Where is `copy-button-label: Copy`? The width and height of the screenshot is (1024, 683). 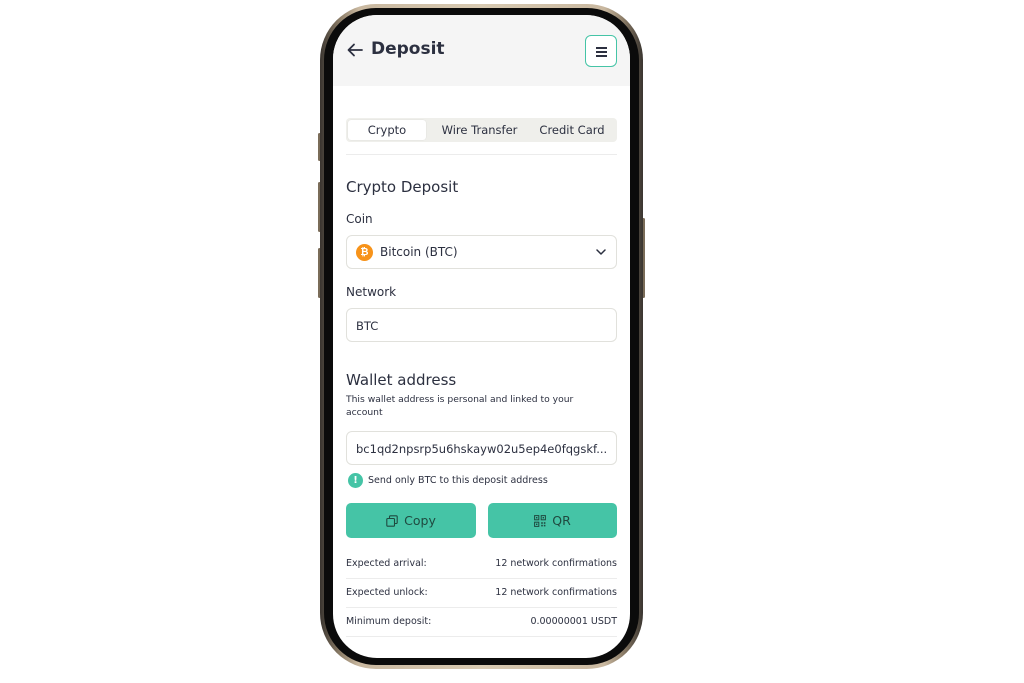 copy-button-label: Copy is located at coordinates (420, 520).